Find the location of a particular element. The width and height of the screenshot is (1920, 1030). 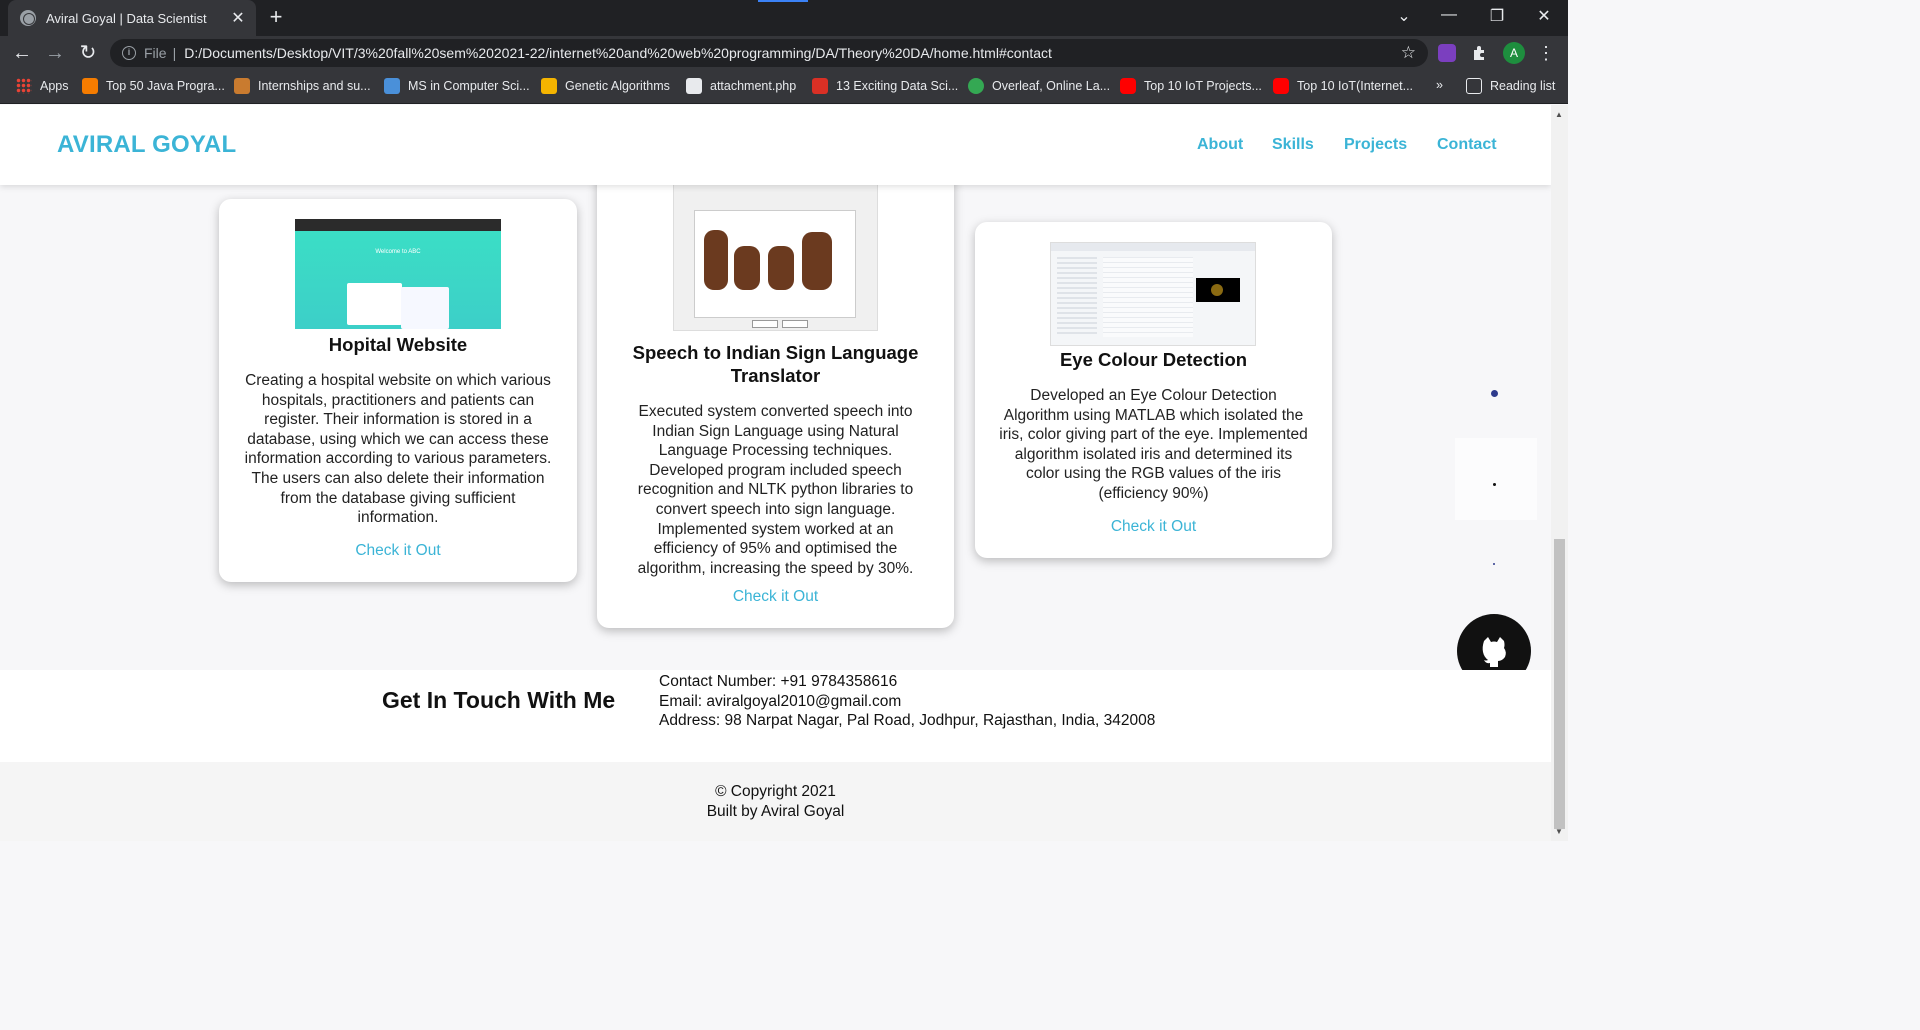

project-title: Eye Colour Detection is located at coordinates (1153, 359).